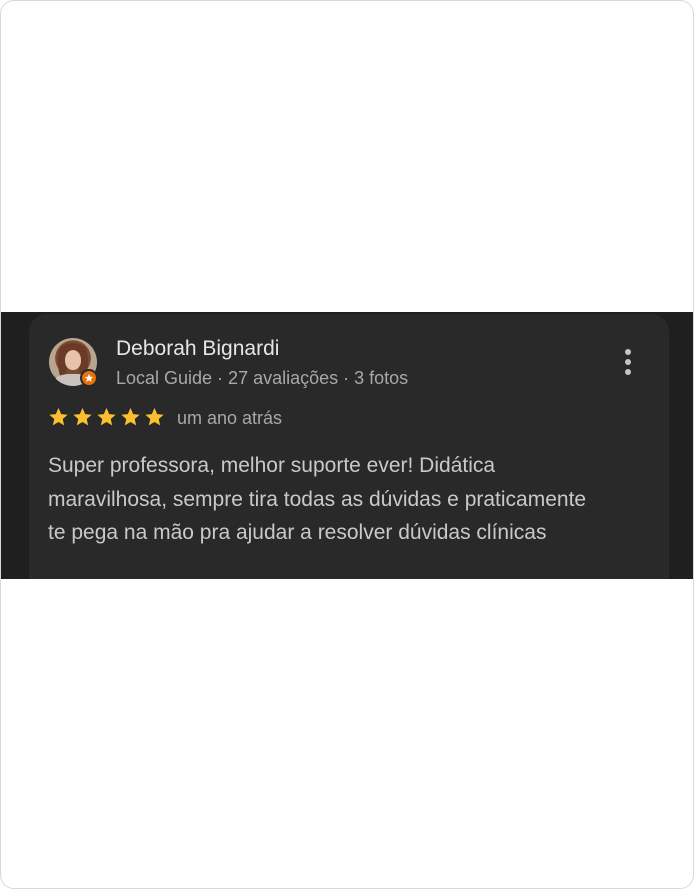 The height and width of the screenshot is (889, 694). I want to click on avatar, so click(73, 362).